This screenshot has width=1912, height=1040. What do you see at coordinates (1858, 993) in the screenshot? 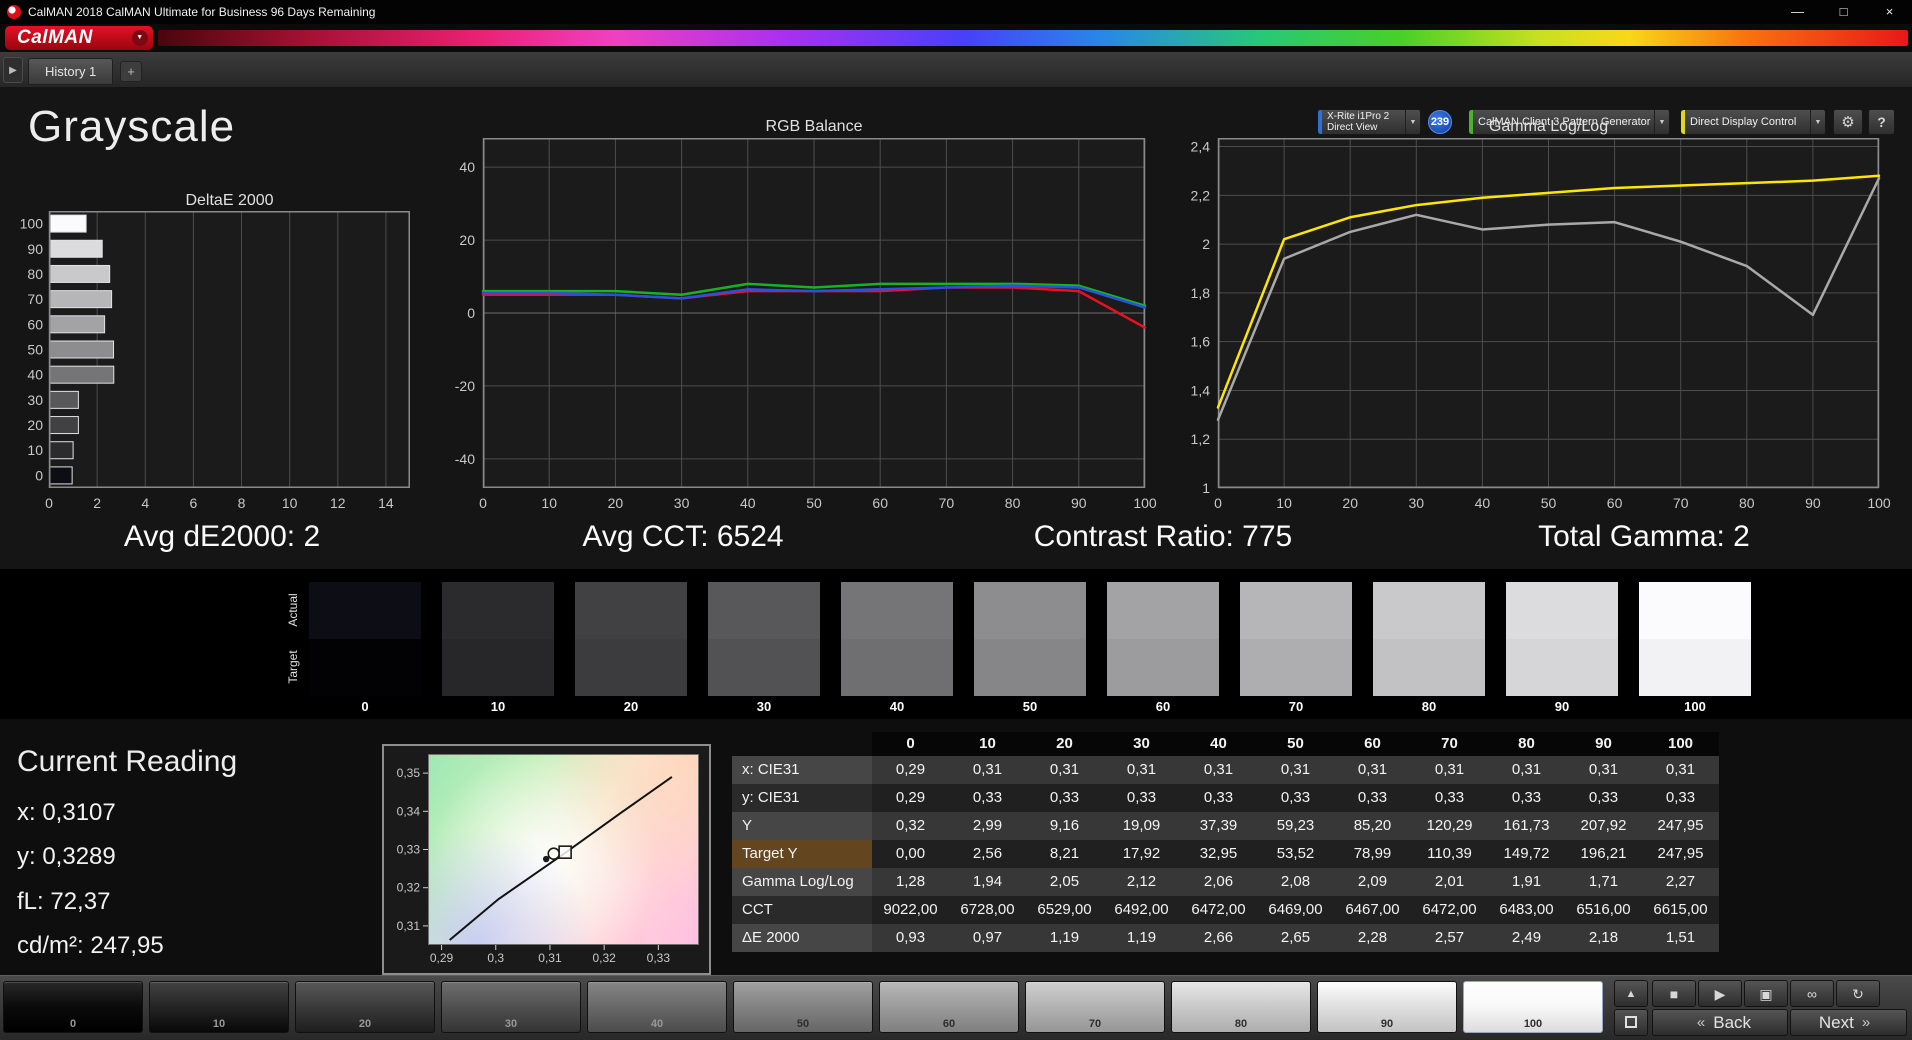
I see `refresh-button: ↻` at bounding box center [1858, 993].